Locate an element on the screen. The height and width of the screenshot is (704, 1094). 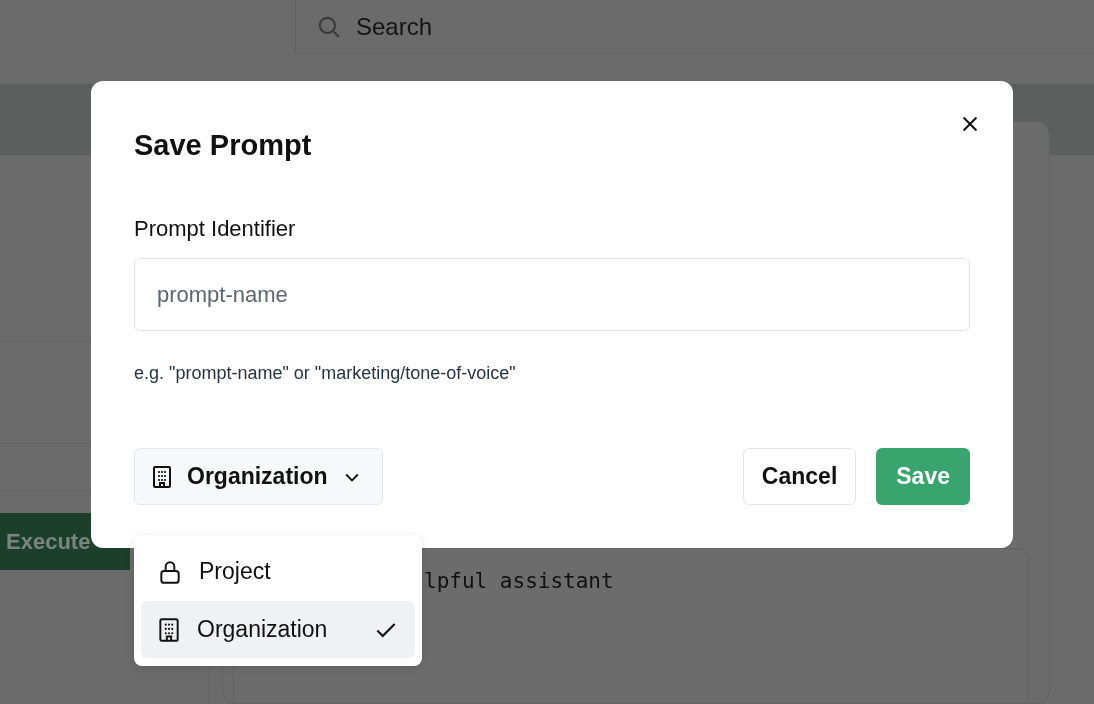
dialog-title: Save Prompt is located at coordinates (223, 145).